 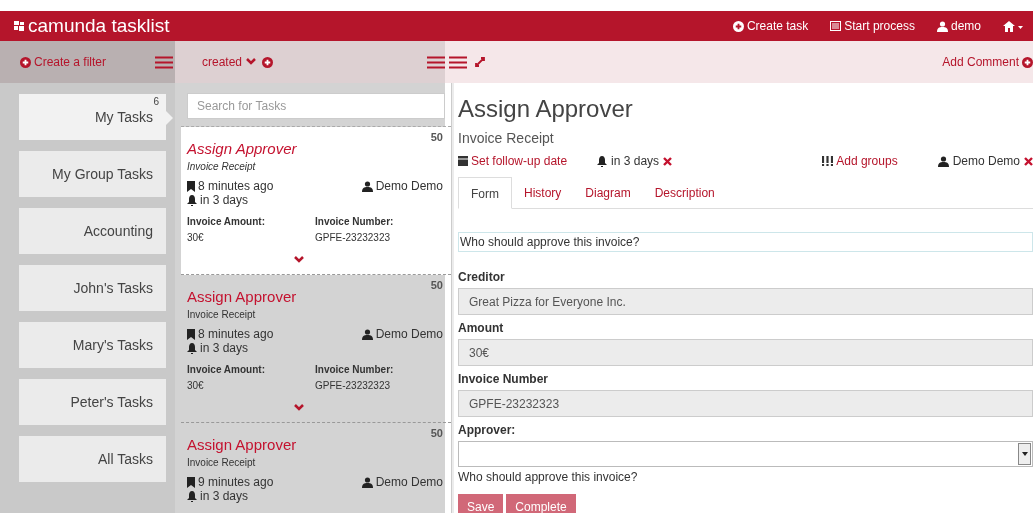 What do you see at coordinates (872, 26) in the screenshot?
I see `header-link: Start process` at bounding box center [872, 26].